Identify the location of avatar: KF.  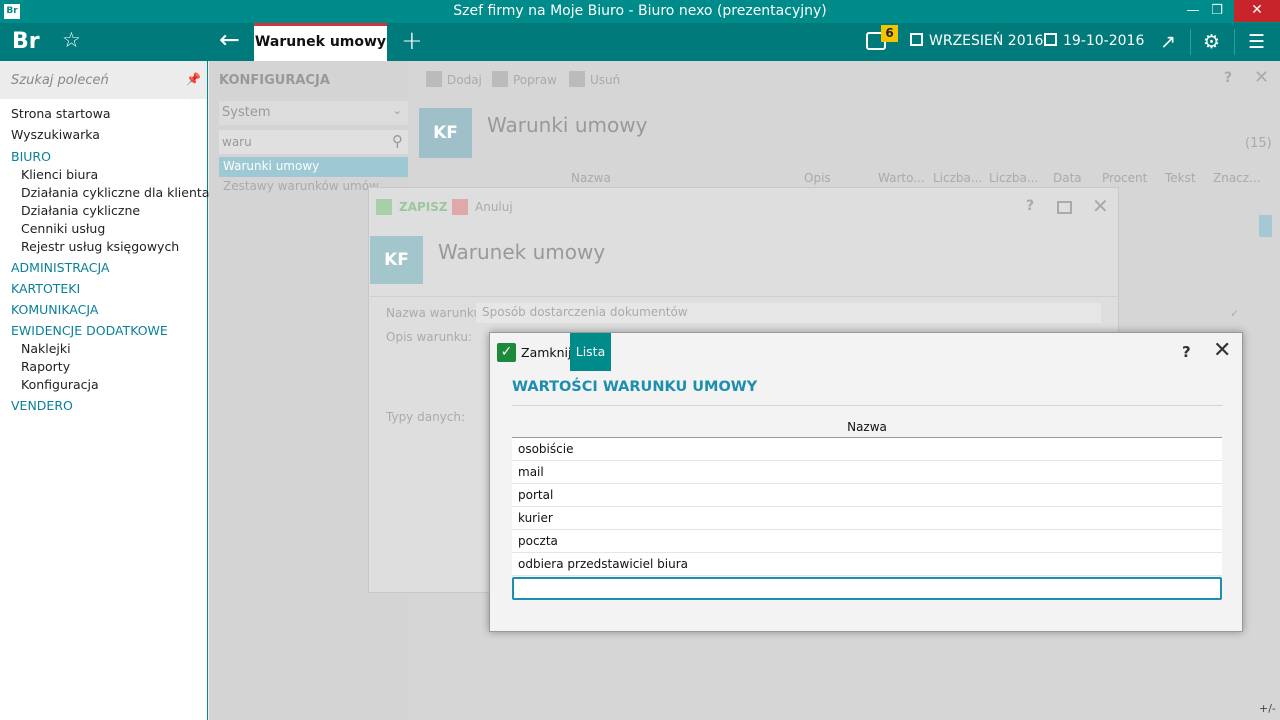
(396, 260).